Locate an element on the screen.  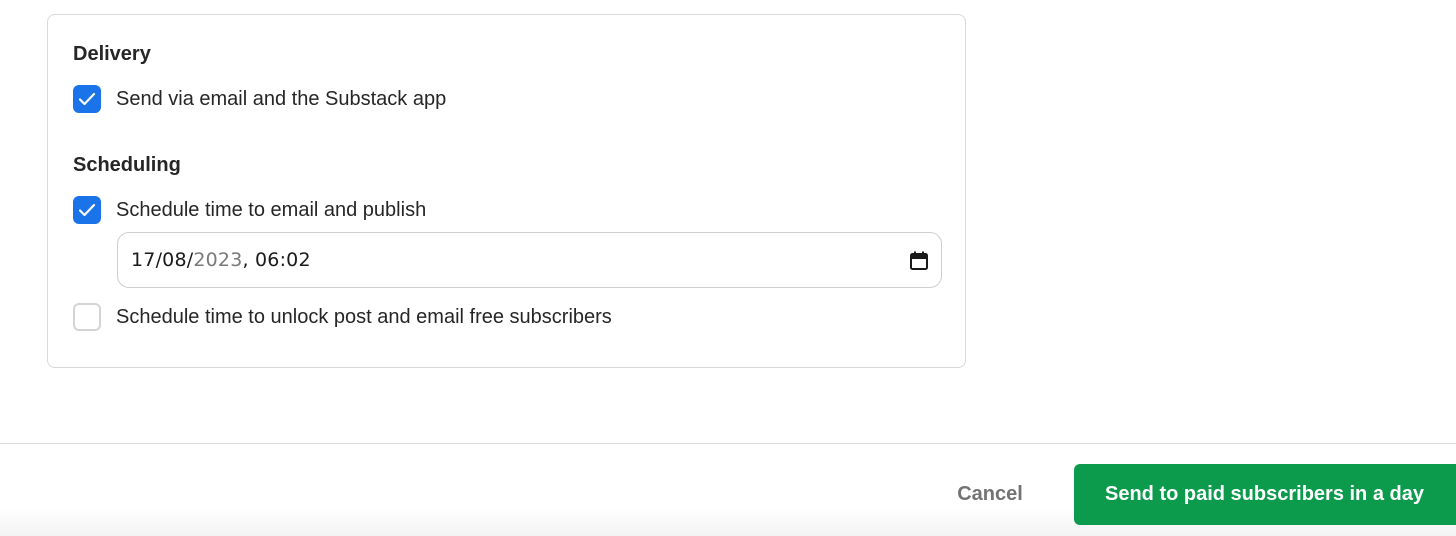
delivery-email-app-checkbox is located at coordinates (87, 99).